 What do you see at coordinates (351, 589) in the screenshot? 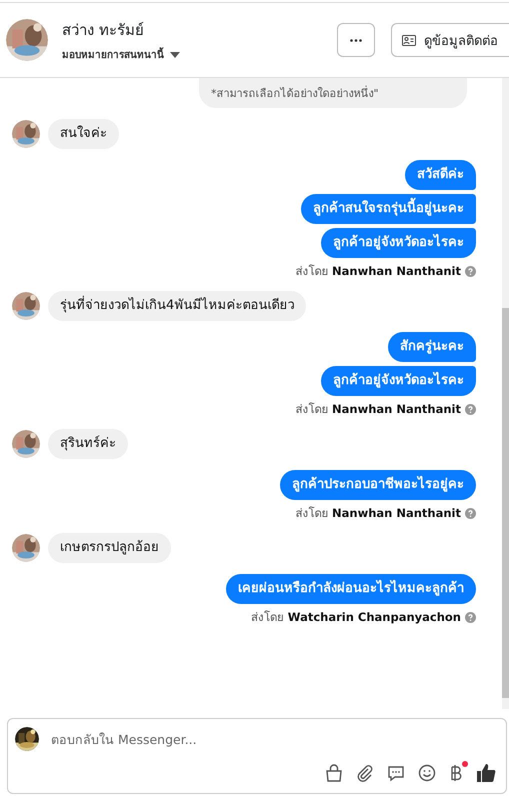
I see `message-bubble: เคยผ่อนหรือกำลังผ่อนอะไรไหมคะลูกค้า` at bounding box center [351, 589].